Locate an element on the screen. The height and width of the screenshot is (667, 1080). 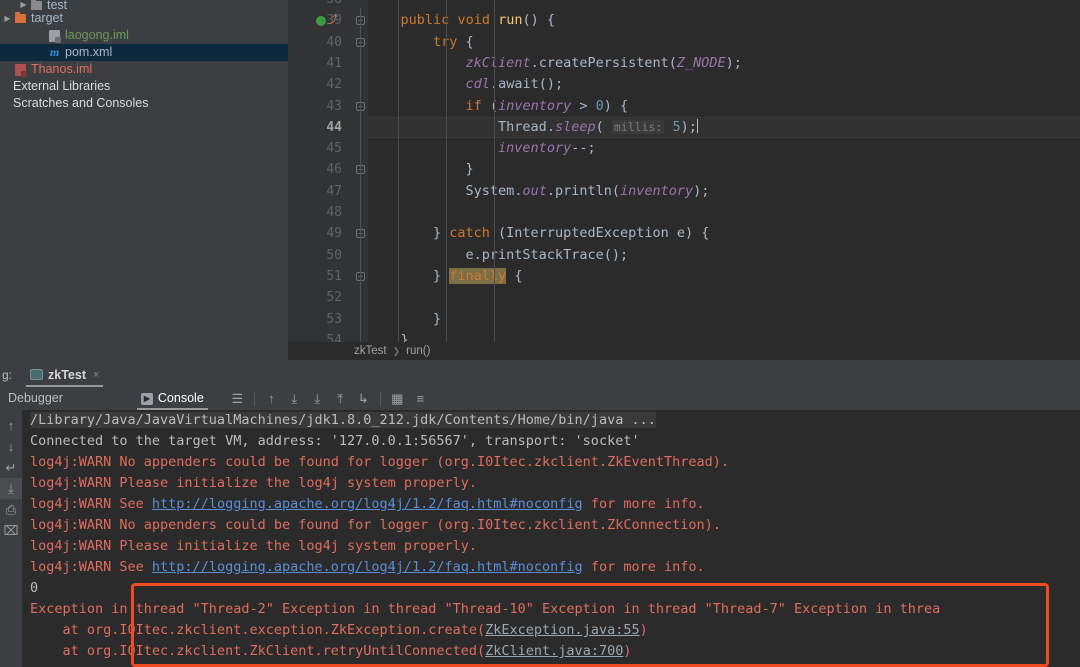
line-number: 45 is located at coordinates (334, 149).